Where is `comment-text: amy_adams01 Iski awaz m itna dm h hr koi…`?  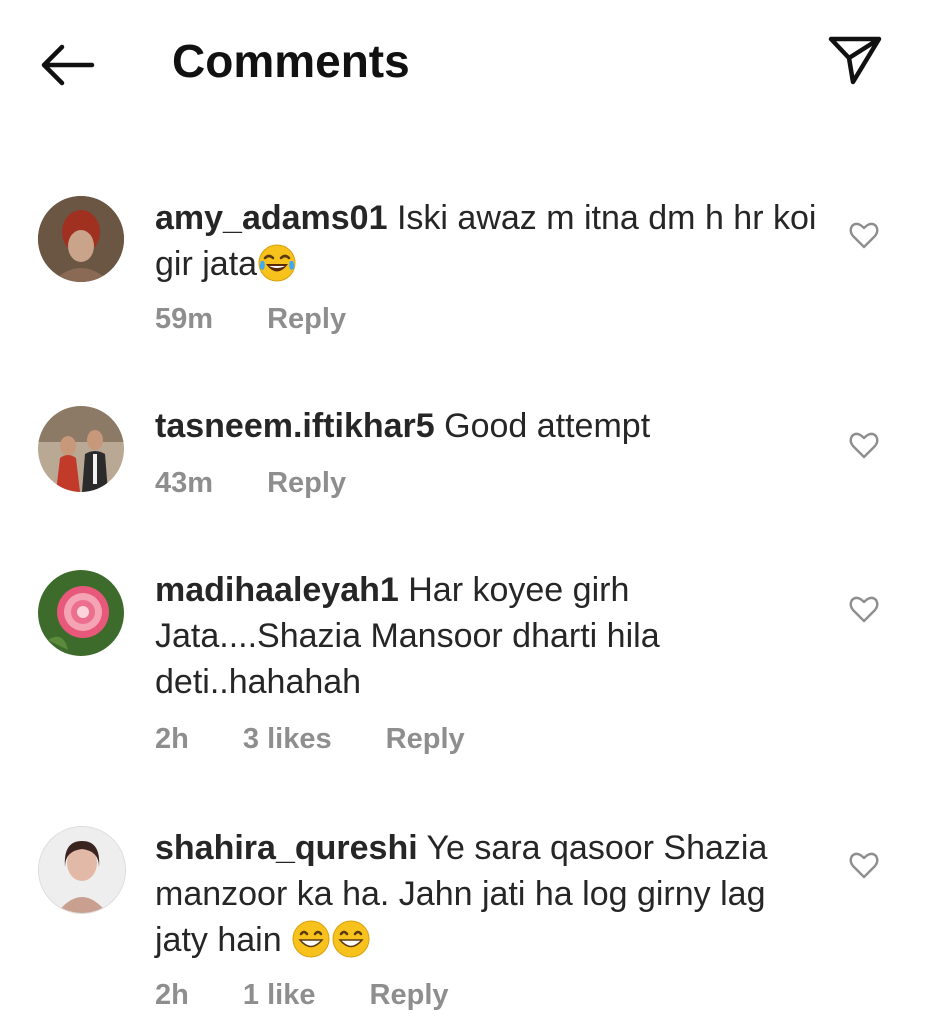
comment-text: amy_adams01 Iski awaz m itna dm h hr koi… is located at coordinates (487, 241).